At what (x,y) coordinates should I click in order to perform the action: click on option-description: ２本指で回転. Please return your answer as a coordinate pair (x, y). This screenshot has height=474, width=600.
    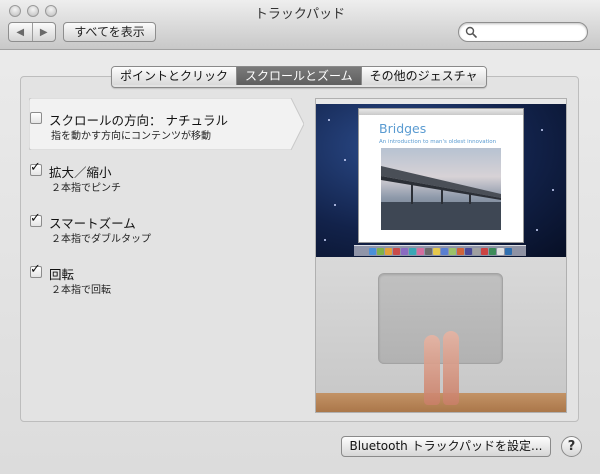
    Looking at the image, I should click on (81, 290).